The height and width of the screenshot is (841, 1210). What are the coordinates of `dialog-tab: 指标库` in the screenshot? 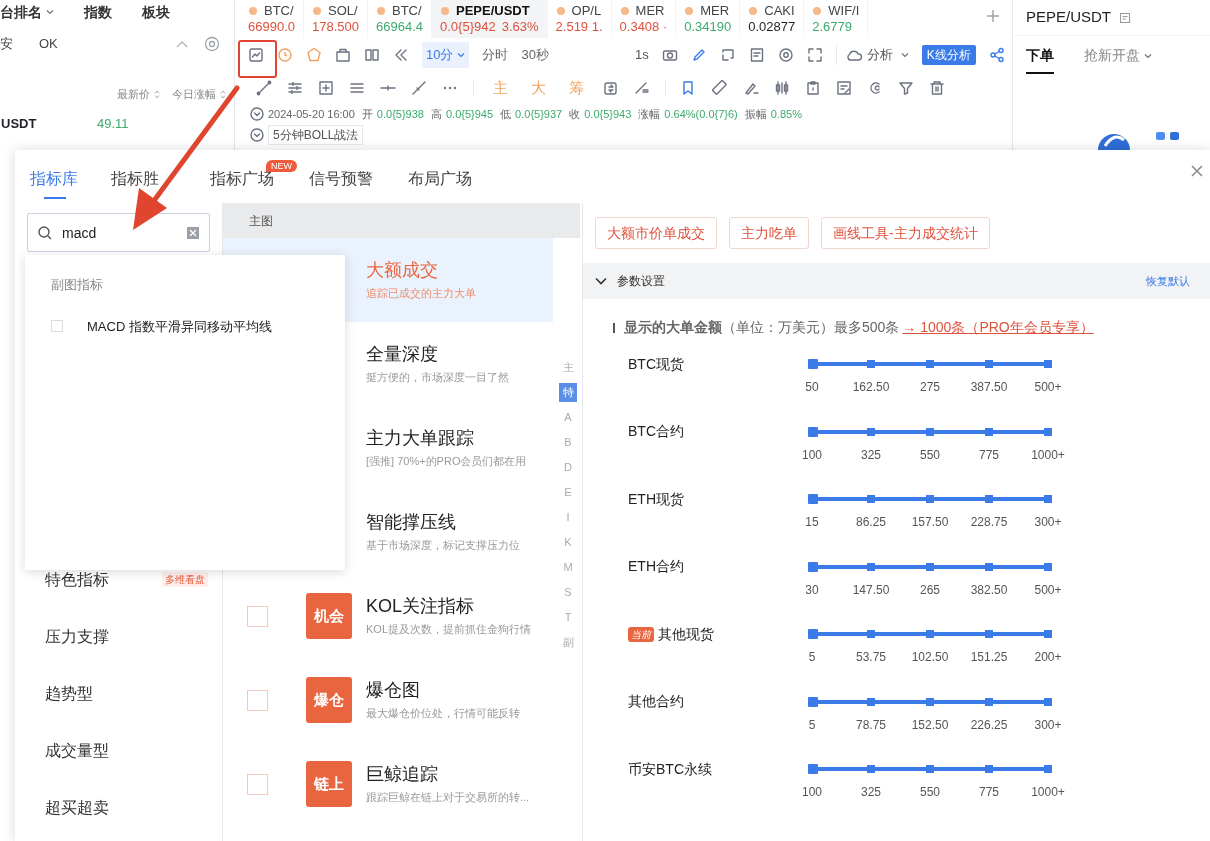 It's located at (54, 179).